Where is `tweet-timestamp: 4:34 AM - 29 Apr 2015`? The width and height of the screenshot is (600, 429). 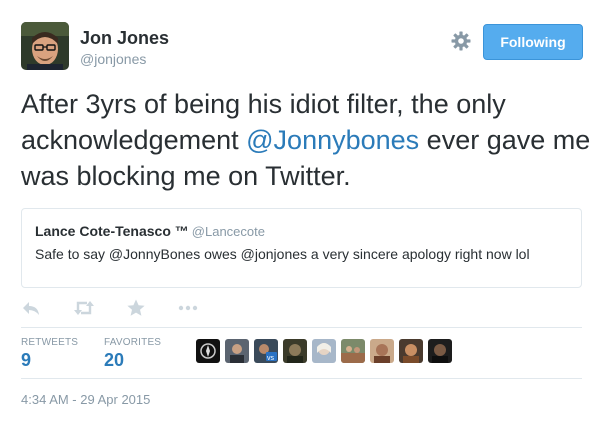 tweet-timestamp: 4:34 AM - 29 Apr 2015 is located at coordinates (85, 399).